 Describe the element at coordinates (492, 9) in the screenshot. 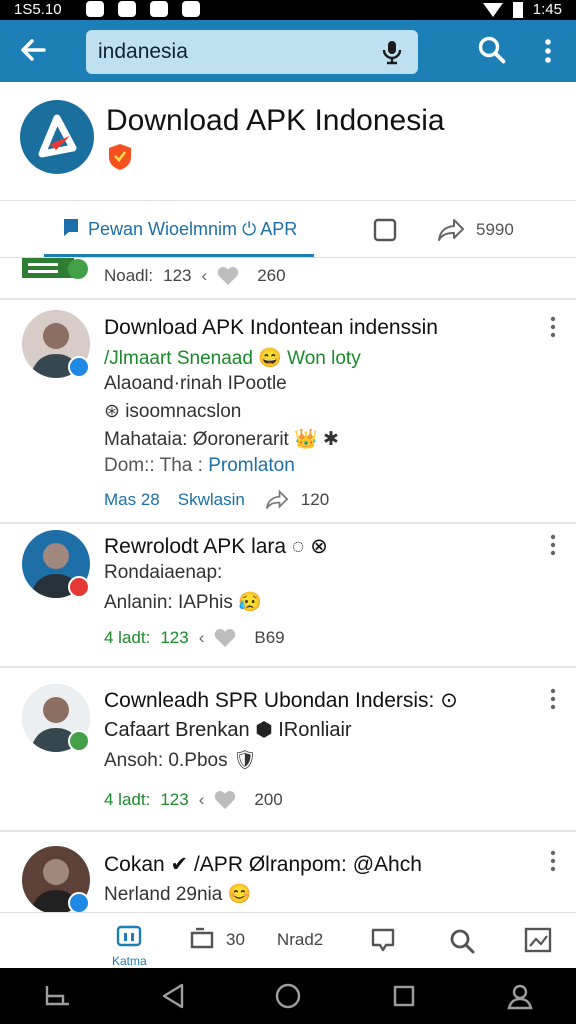

I see `wifi-icon` at that location.